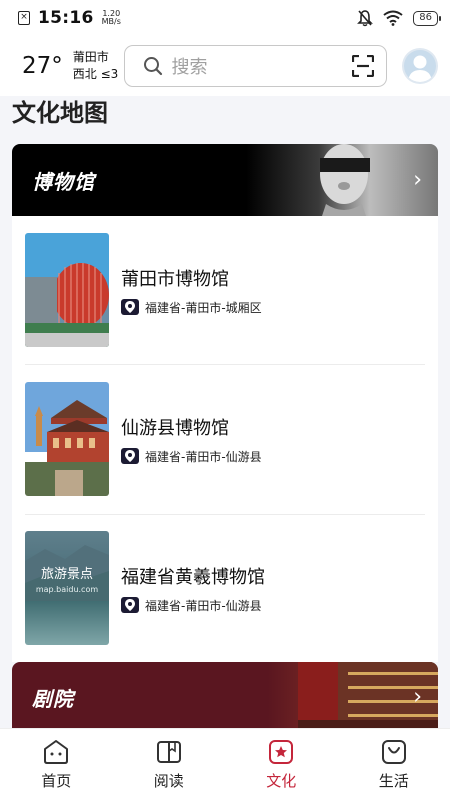 This screenshot has height=800, width=450. I want to click on top-header: 27° 莆田市 西北 ≤3 搜索, so click(225, 66).